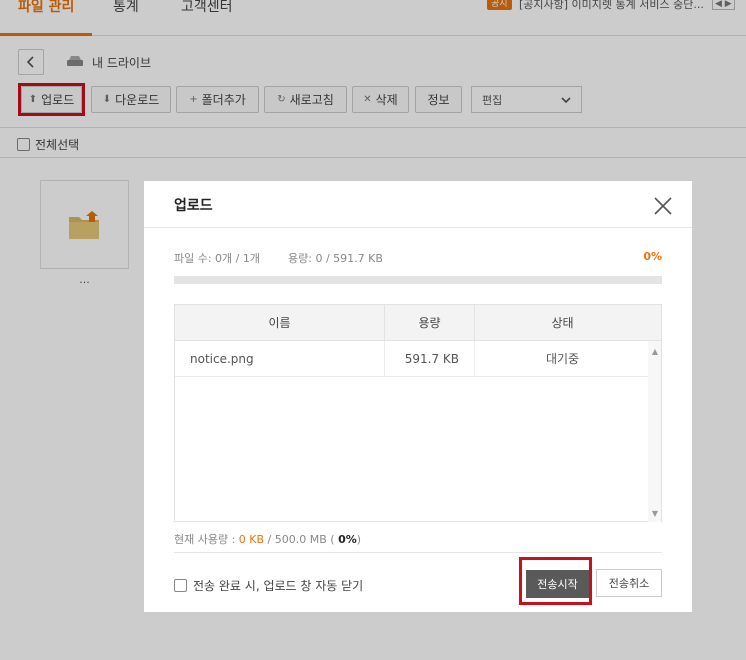 The height and width of the screenshot is (660, 746). What do you see at coordinates (335, 258) in the screenshot?
I see `capacity-text: 용량: 0 / 591.7 KB` at bounding box center [335, 258].